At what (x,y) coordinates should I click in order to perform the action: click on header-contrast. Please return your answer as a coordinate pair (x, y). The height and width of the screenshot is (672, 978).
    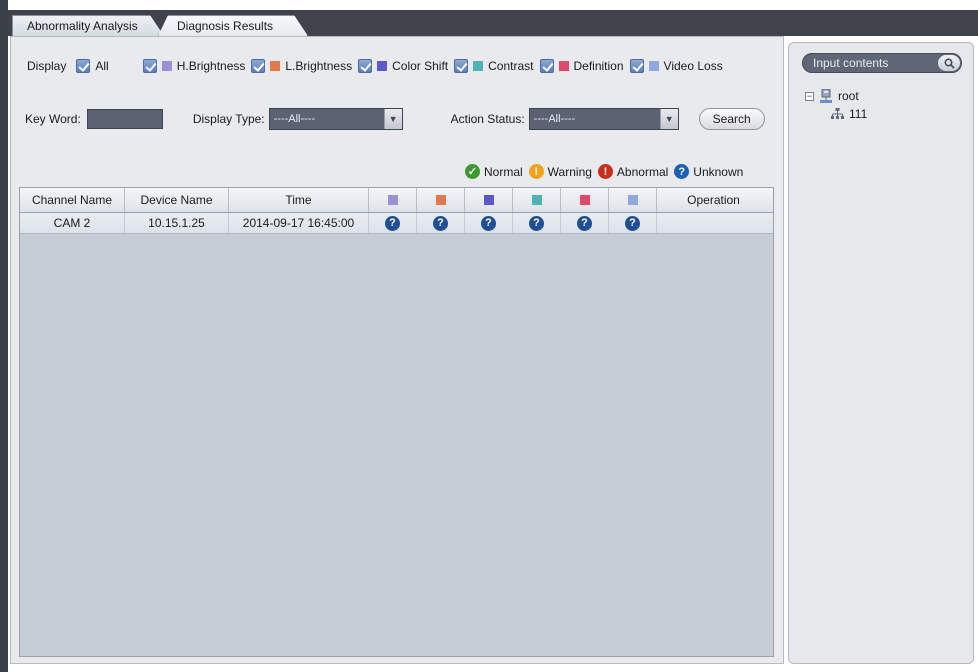
    Looking at the image, I should click on (537, 200).